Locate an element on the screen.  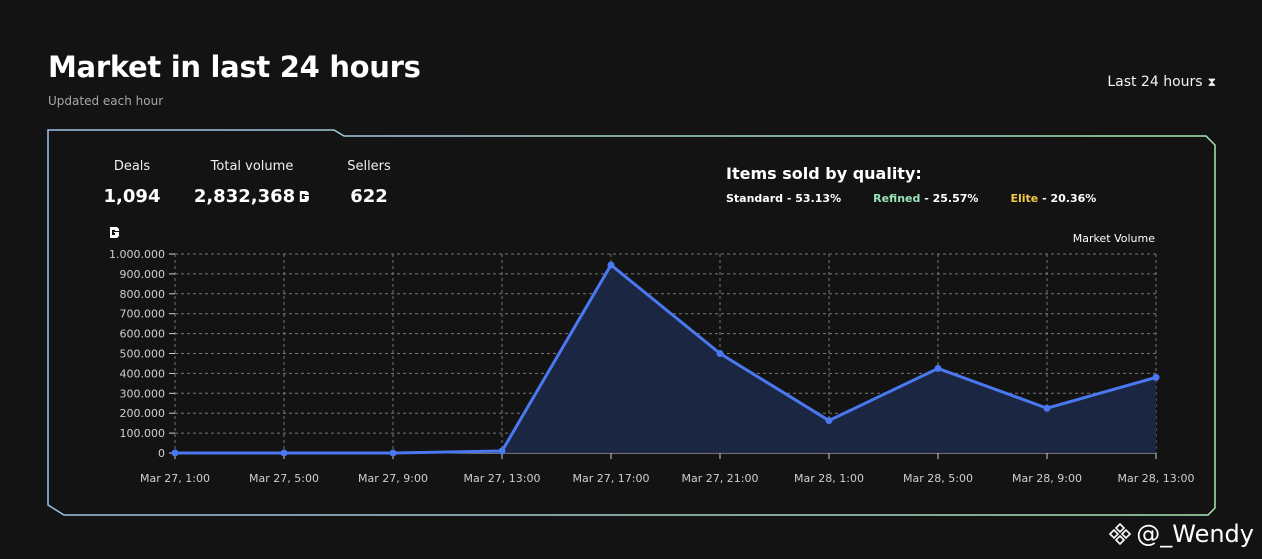
x-tick-label: Mar 27, 5:00 is located at coordinates (284, 478).